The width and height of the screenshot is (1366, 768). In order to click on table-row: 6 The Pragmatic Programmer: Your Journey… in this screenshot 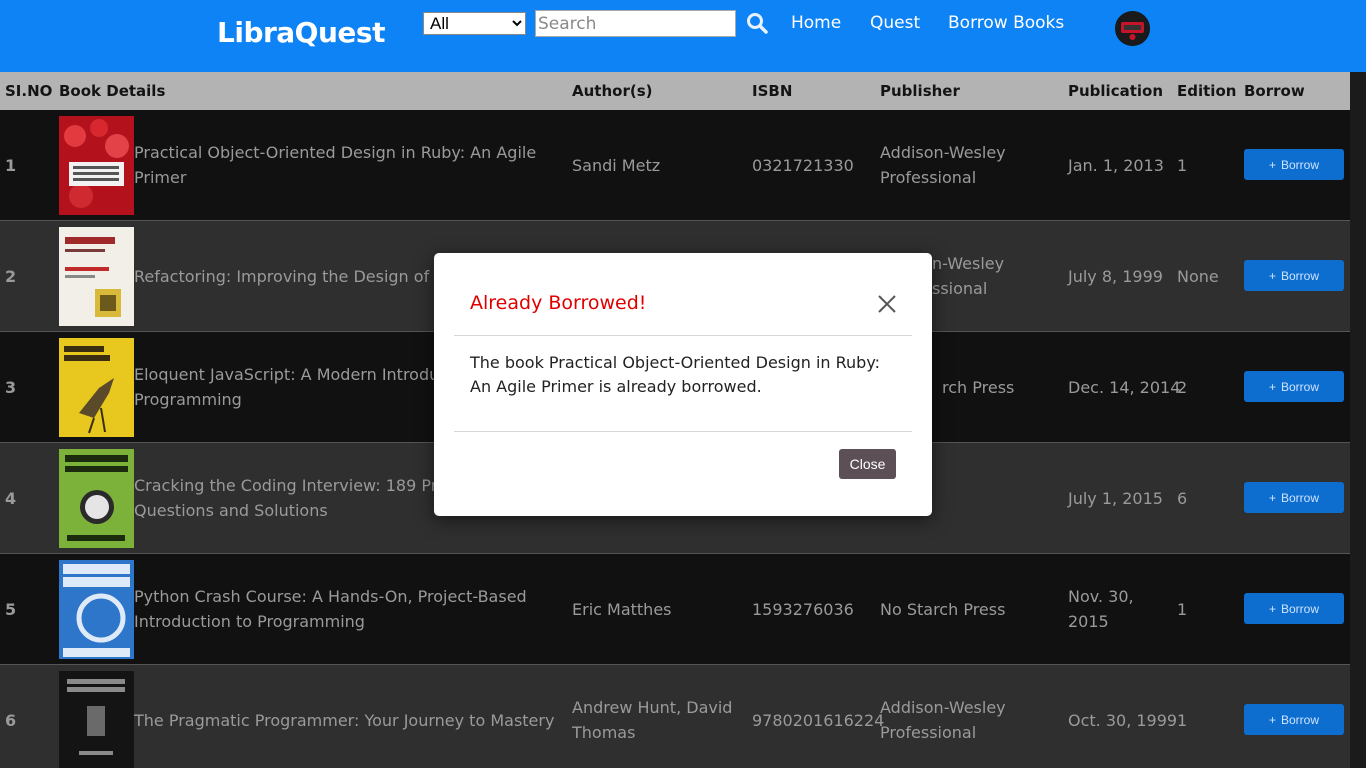, I will do `click(675, 716)`.